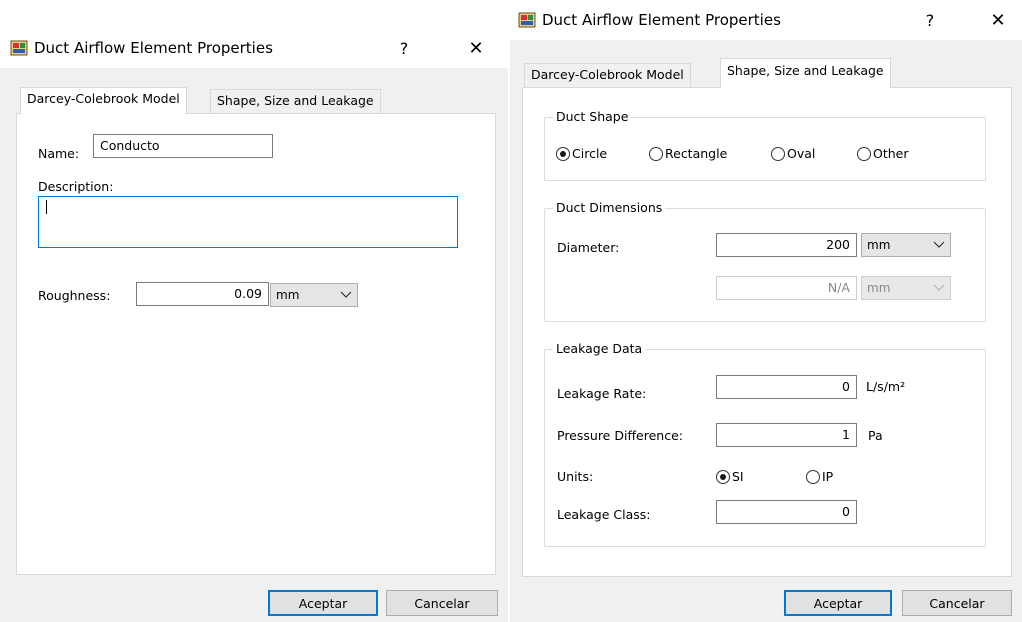 This screenshot has width=1022, height=622. I want to click on diameter-unit-value: mm, so click(879, 245).